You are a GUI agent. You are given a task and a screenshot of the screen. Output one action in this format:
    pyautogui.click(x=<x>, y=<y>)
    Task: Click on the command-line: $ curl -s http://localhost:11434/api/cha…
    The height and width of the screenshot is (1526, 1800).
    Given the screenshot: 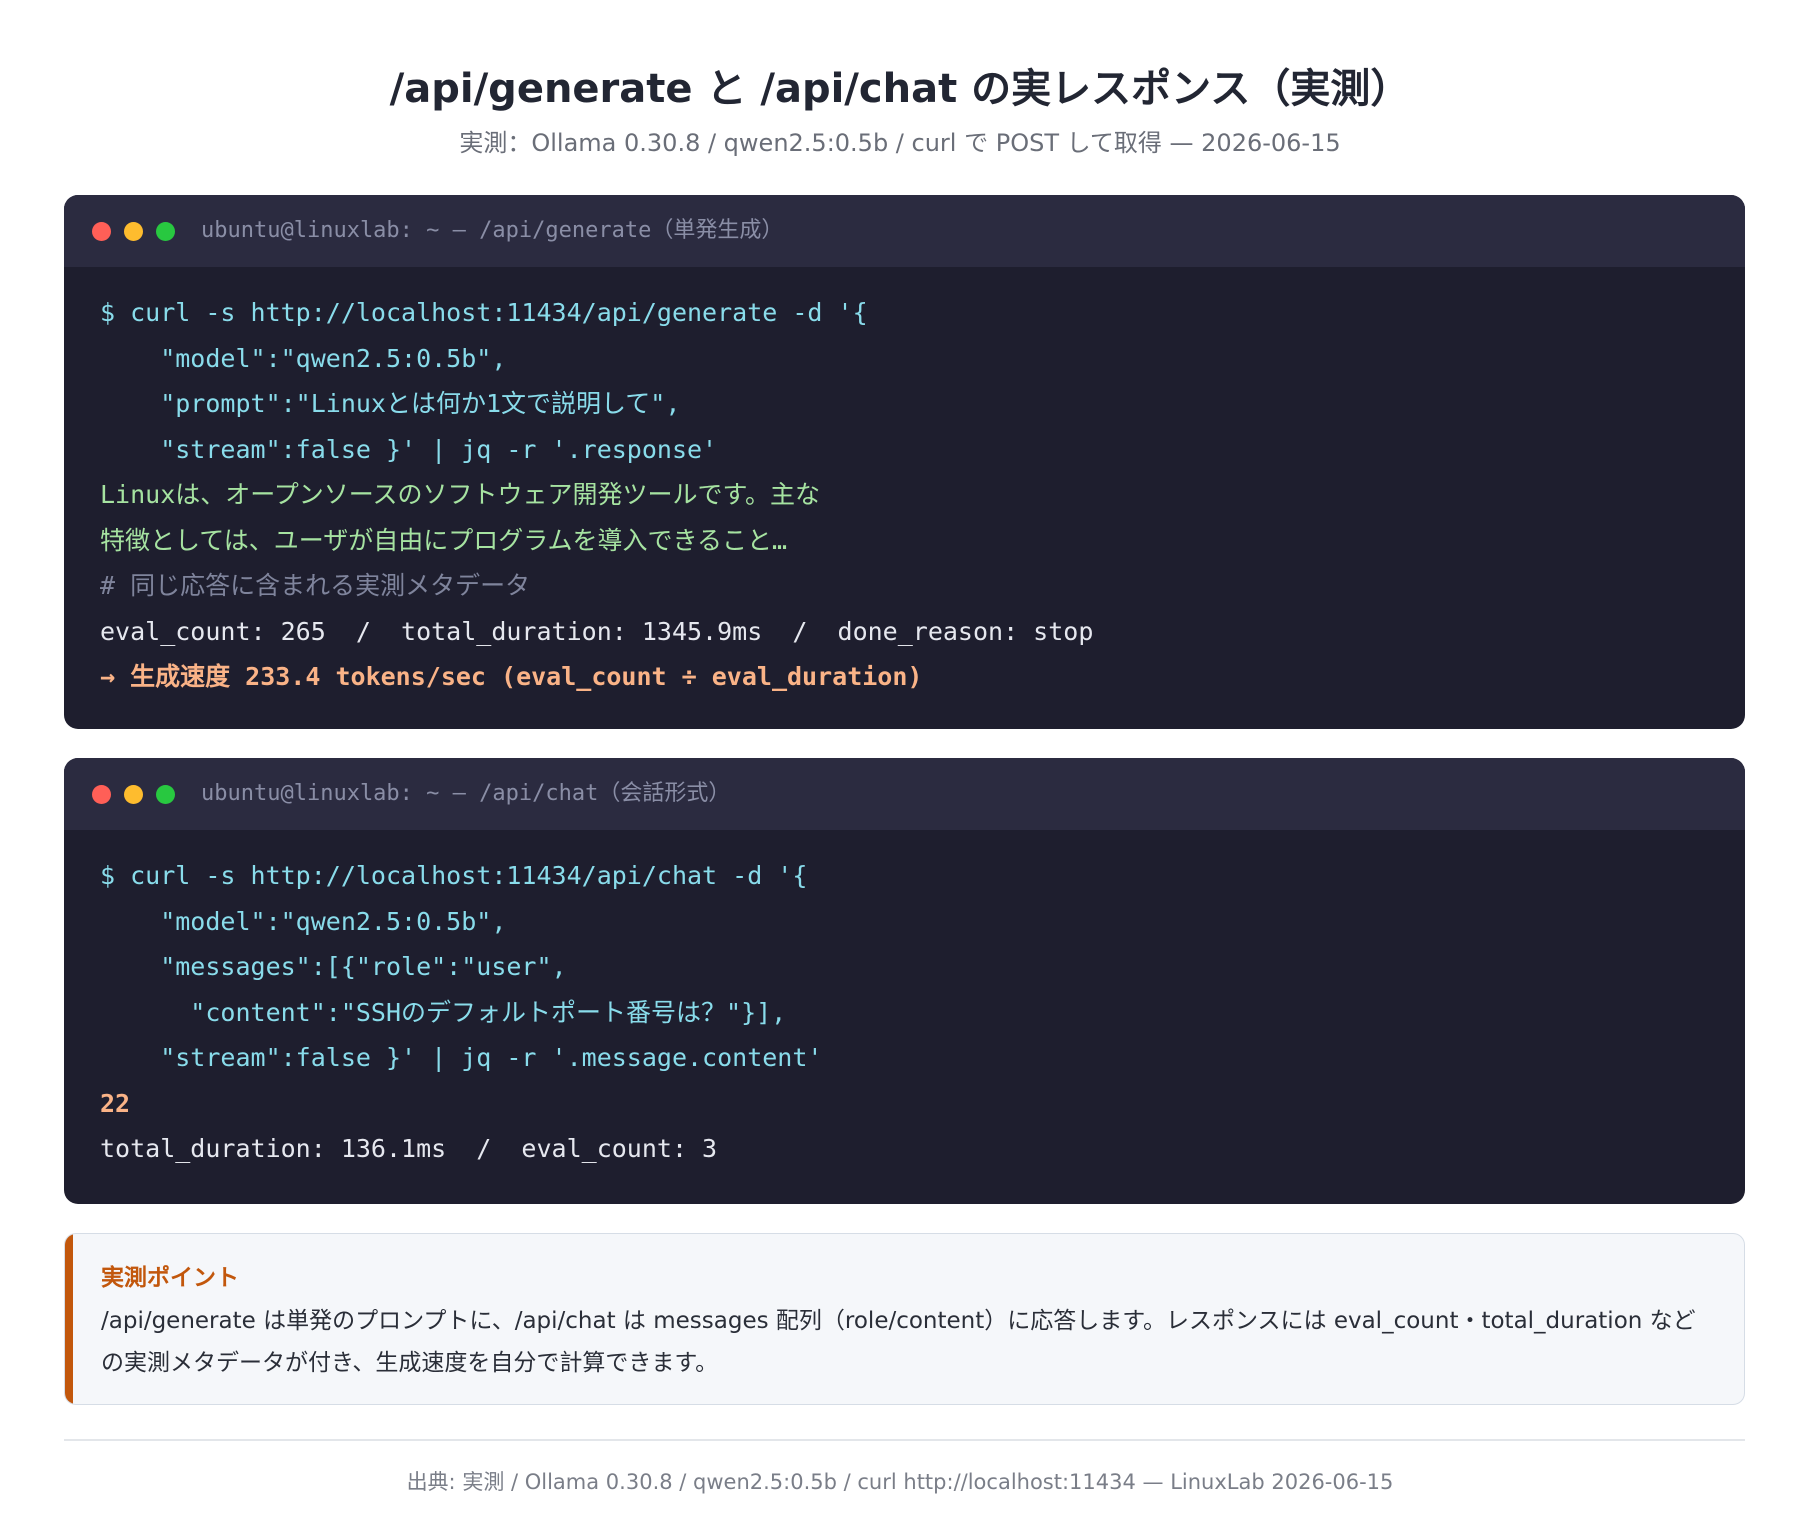 What is the action you would take?
    pyautogui.click(x=454, y=875)
    